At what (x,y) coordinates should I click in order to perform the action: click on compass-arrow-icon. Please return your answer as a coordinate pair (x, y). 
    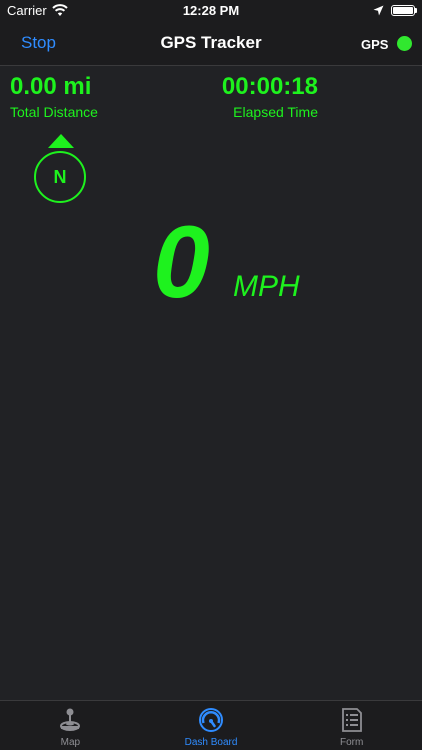
    Looking at the image, I should click on (61, 141).